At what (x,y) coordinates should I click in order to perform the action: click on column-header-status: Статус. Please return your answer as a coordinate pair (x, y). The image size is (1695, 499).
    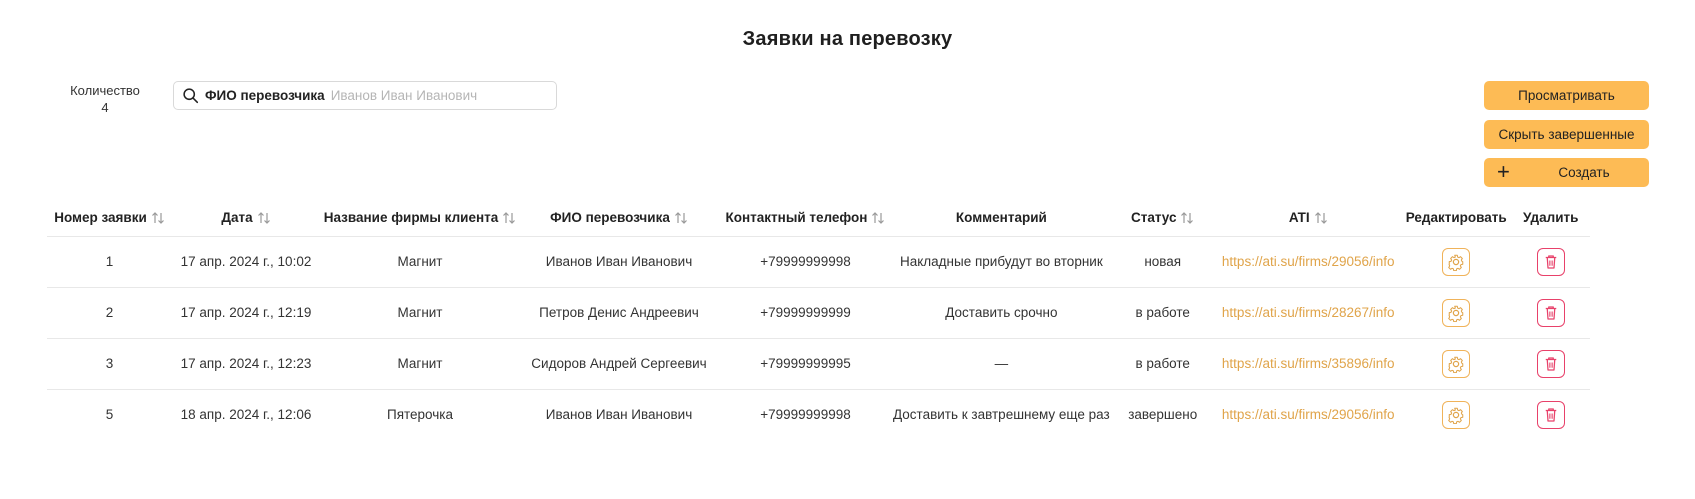
    Looking at the image, I should click on (1163, 218).